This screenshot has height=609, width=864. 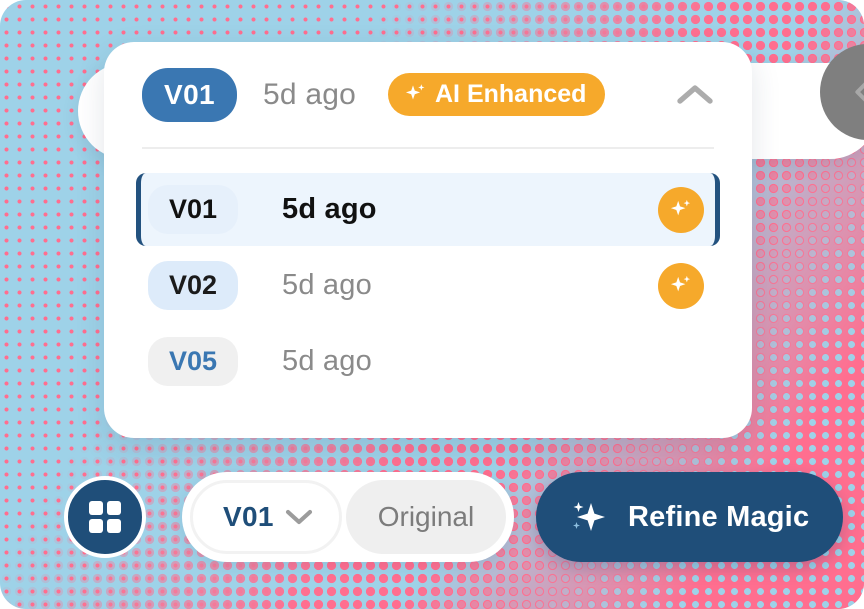 I want to click on grid-view-button, so click(x=105, y=517).